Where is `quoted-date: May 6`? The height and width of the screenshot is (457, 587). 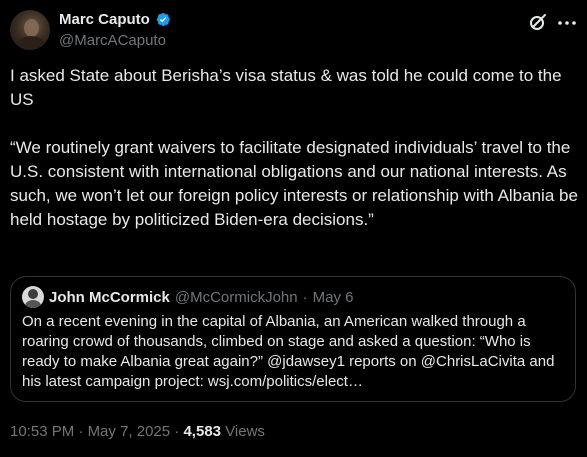 quoted-date: May 6 is located at coordinates (333, 297).